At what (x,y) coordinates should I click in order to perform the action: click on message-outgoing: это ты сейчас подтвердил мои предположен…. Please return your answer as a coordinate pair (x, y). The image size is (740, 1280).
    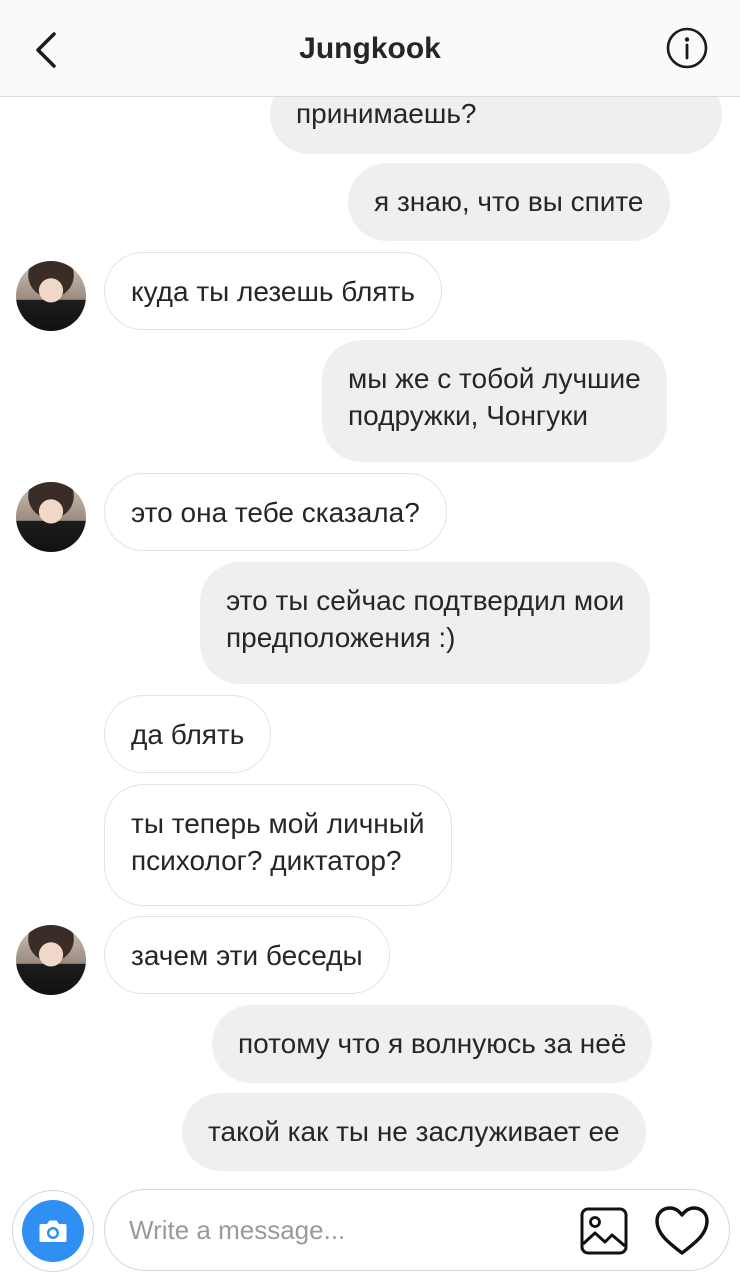
    Looking at the image, I should click on (425, 623).